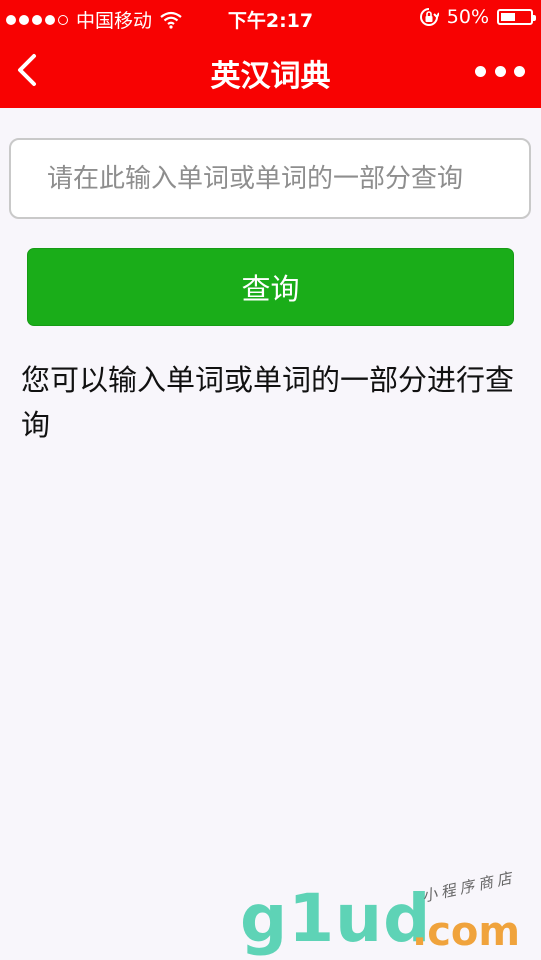 The height and width of the screenshot is (960, 541). Describe the element at coordinates (429, 17) in the screenshot. I see `rotation-lock-icon` at that location.